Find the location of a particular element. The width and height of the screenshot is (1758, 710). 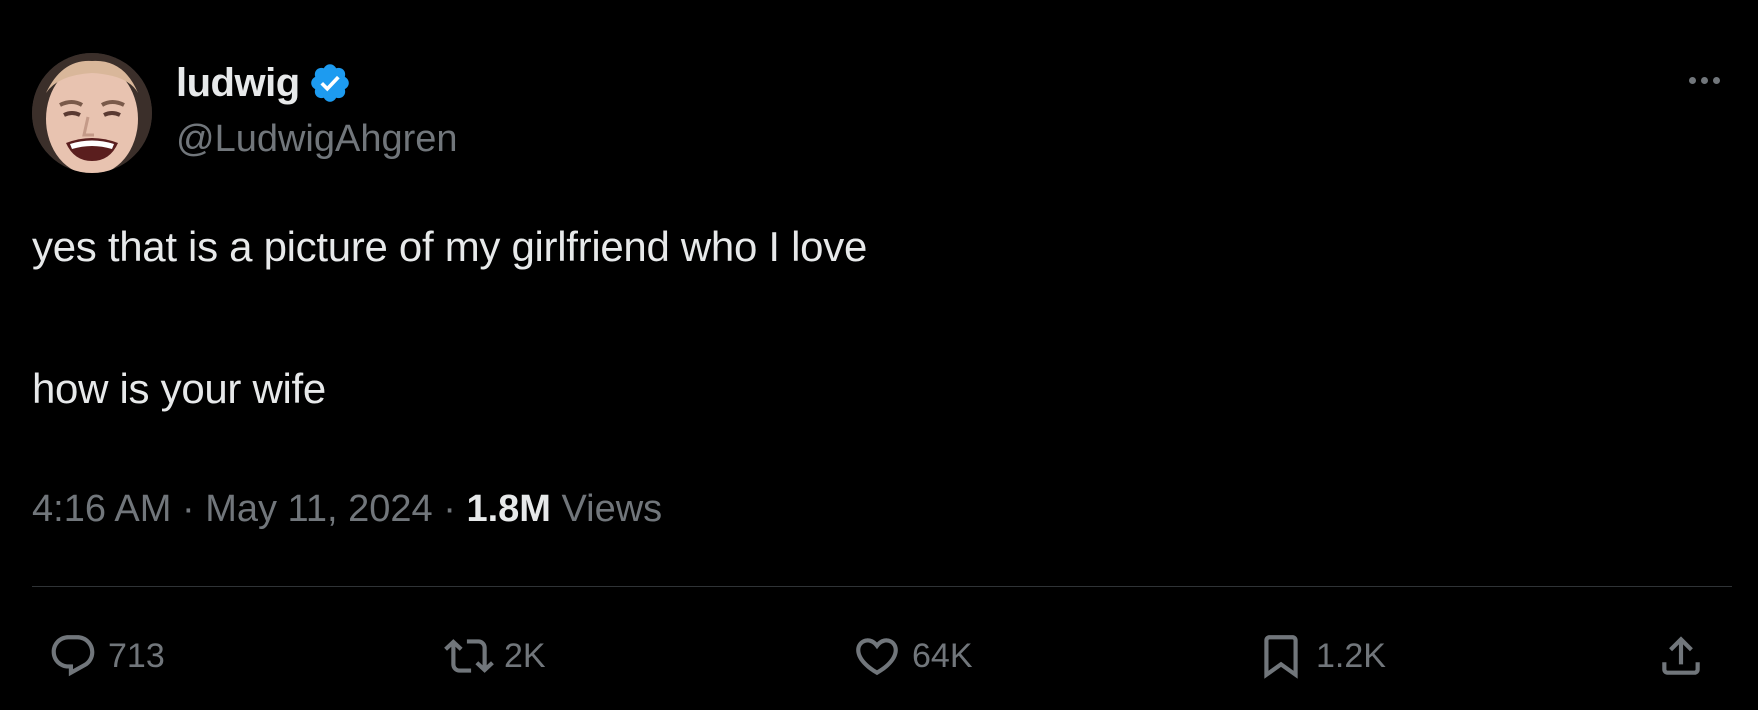

tweet-time: 4:16 AM is located at coordinates (101, 509).